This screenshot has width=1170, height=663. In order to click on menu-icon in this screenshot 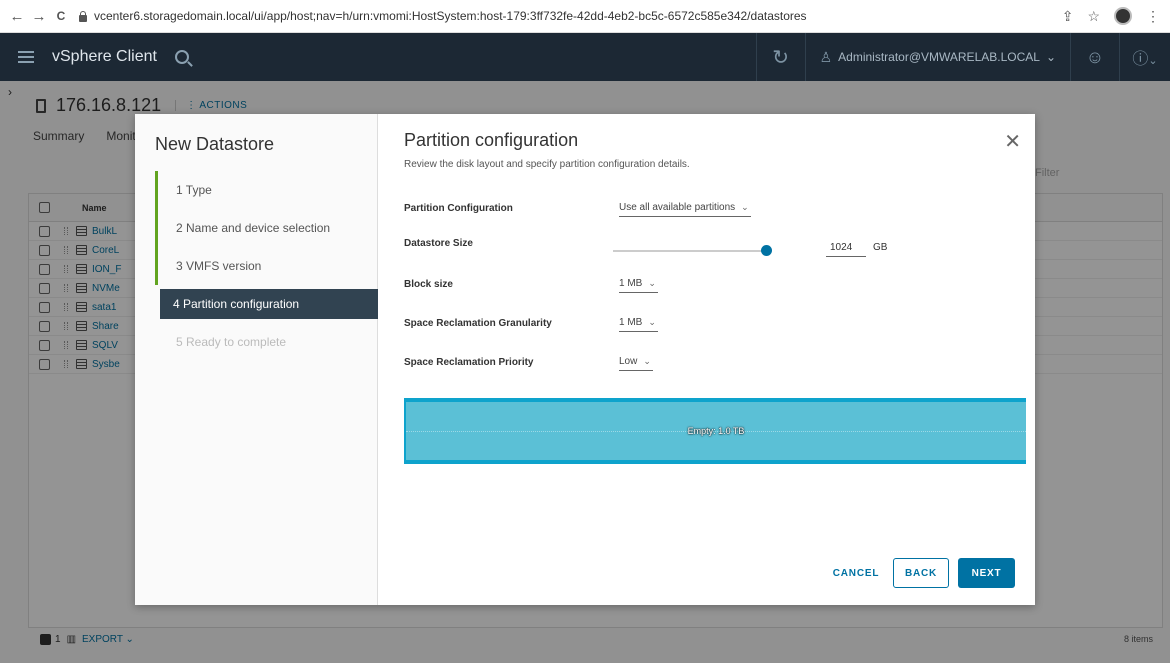, I will do `click(26, 57)`.